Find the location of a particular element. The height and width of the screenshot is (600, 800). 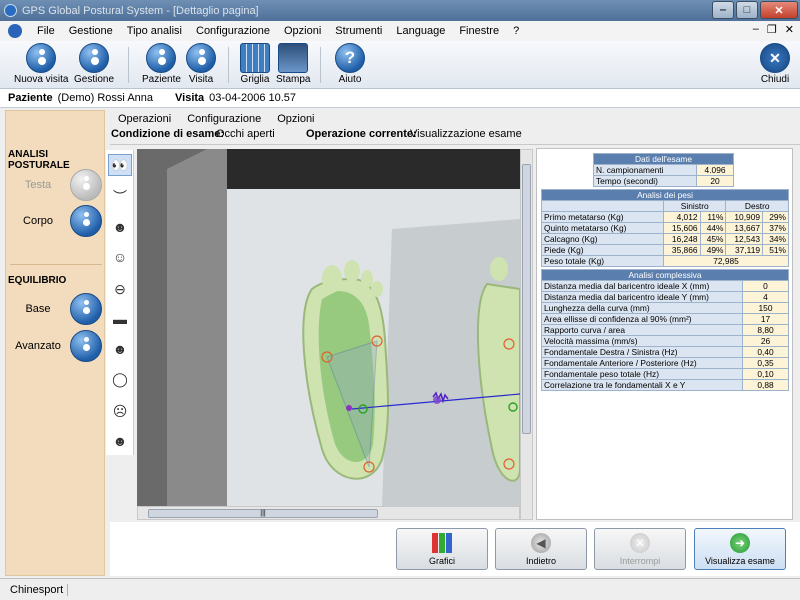

base-button is located at coordinates (86, 309).